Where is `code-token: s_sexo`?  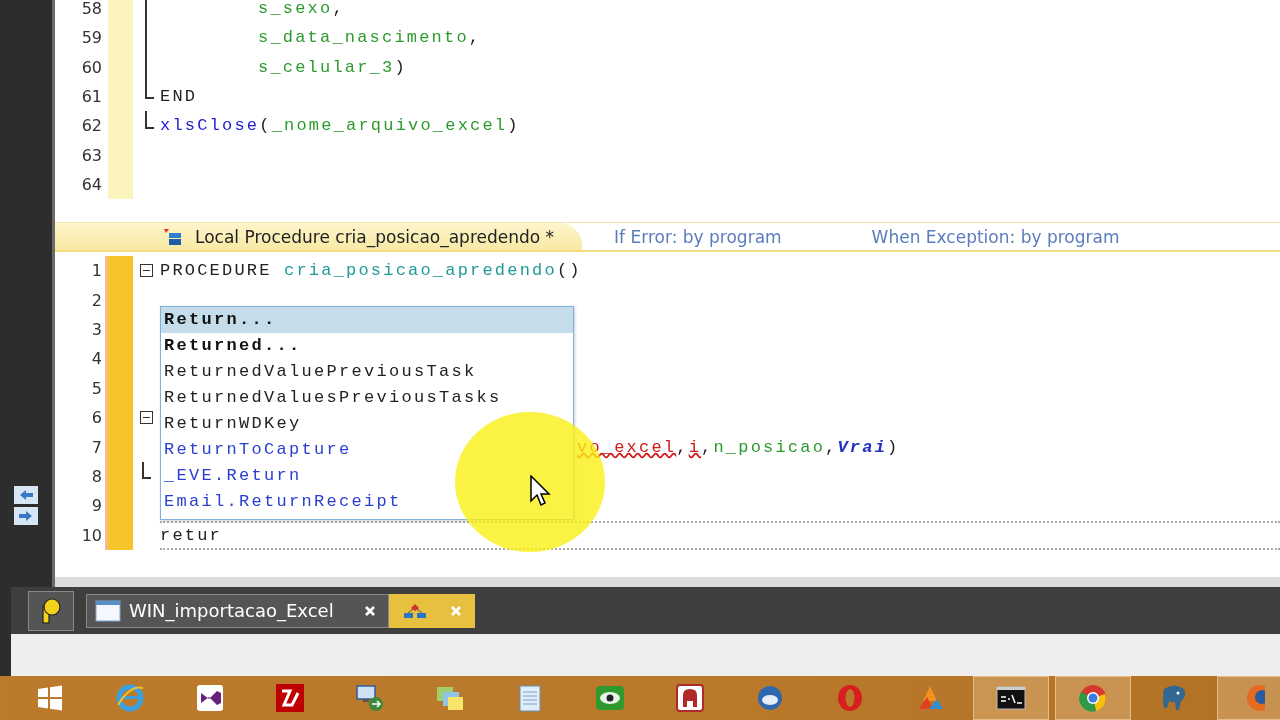
code-token: s_sexo is located at coordinates (295, 9).